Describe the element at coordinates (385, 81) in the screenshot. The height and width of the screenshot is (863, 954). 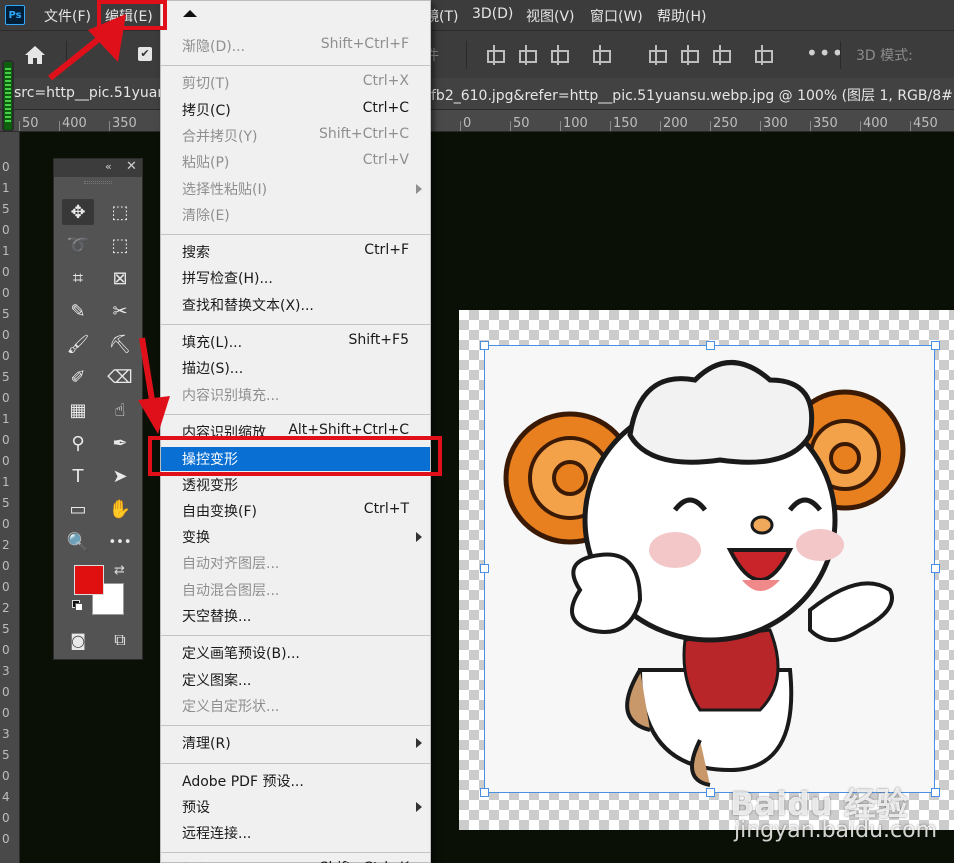
I see `menu-item-shortcut: Ctrl+X` at that location.